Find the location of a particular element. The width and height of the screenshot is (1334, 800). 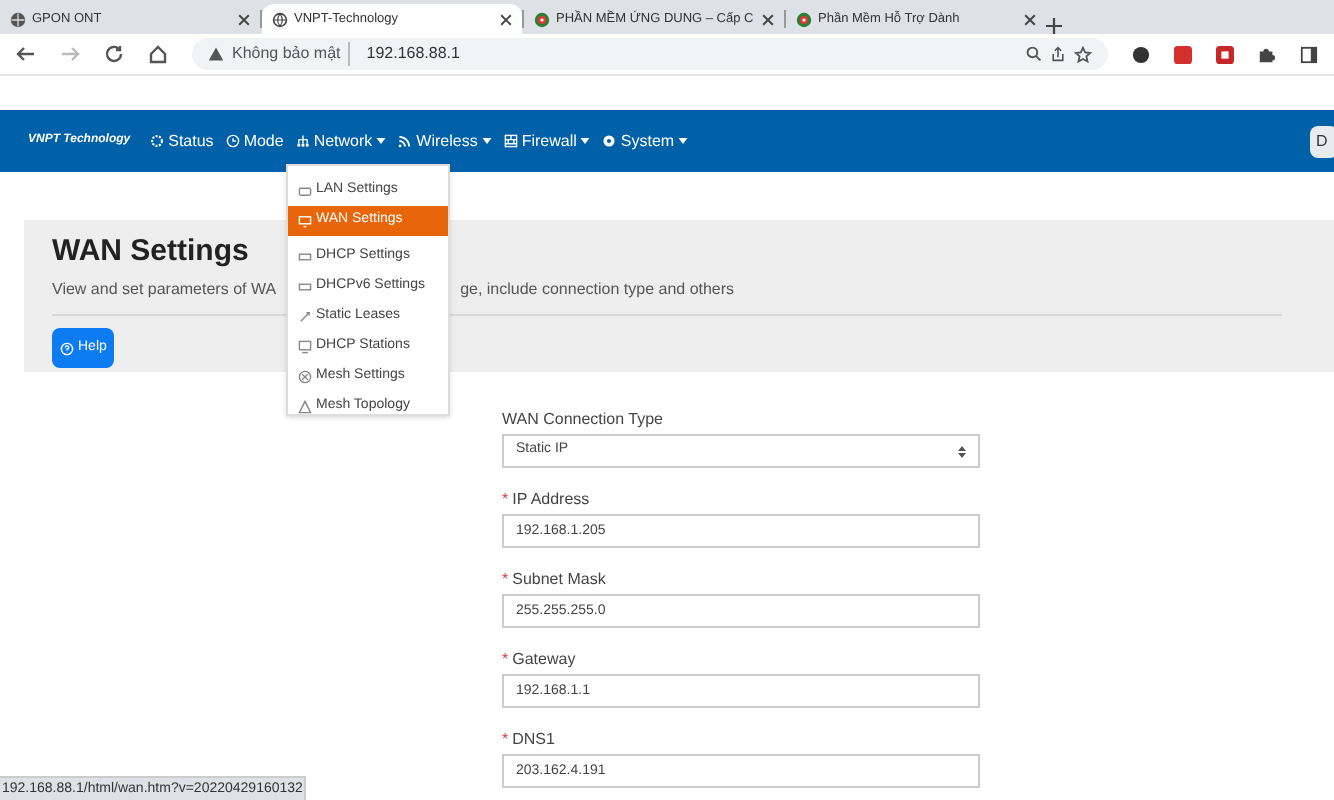

description-text: View and set parameters of WA is located at coordinates (164, 290).